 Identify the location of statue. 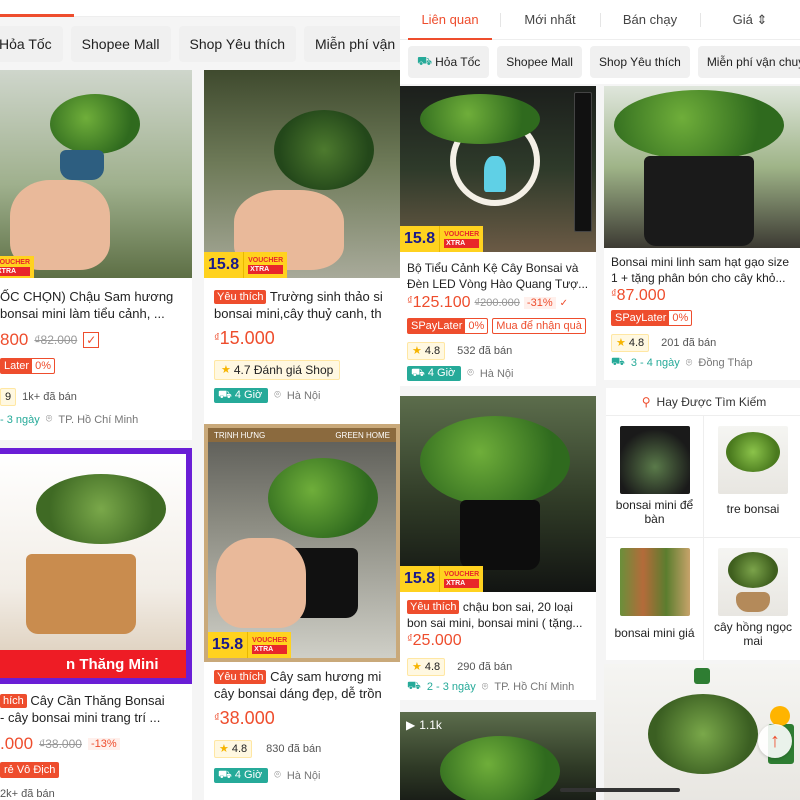
(495, 174).